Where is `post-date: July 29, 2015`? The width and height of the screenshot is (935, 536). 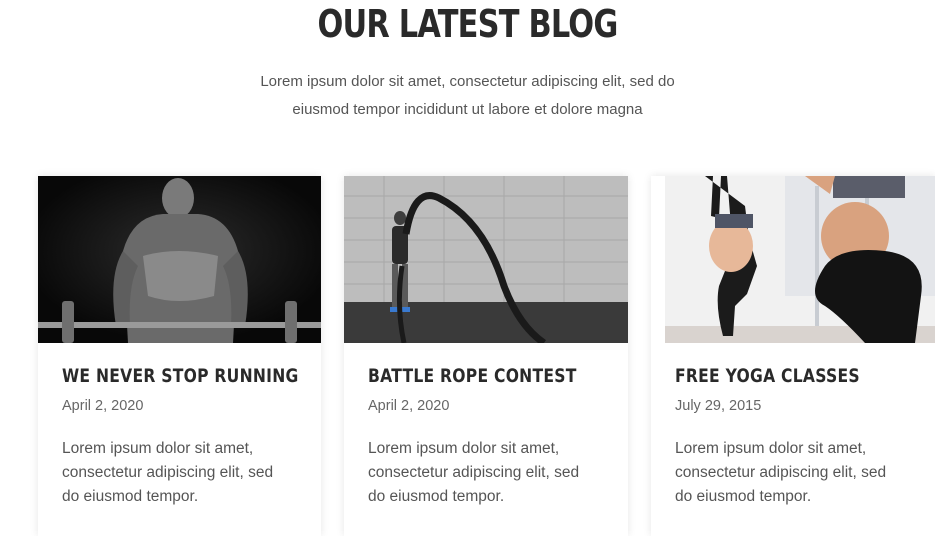 post-date: July 29, 2015 is located at coordinates (718, 406).